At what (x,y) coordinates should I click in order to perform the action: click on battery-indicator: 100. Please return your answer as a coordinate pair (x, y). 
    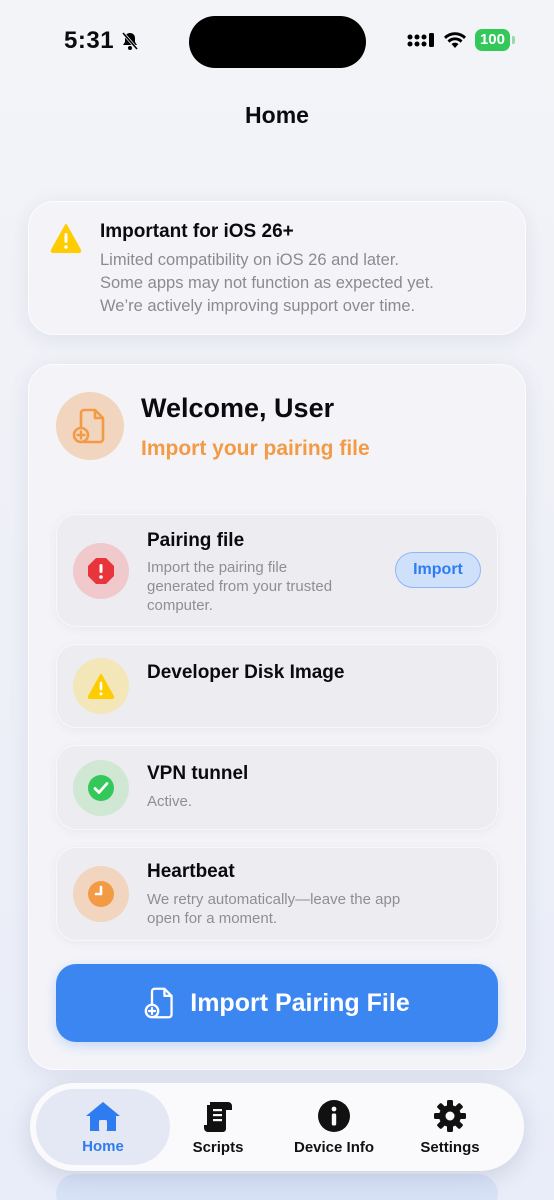
    Looking at the image, I should click on (495, 40).